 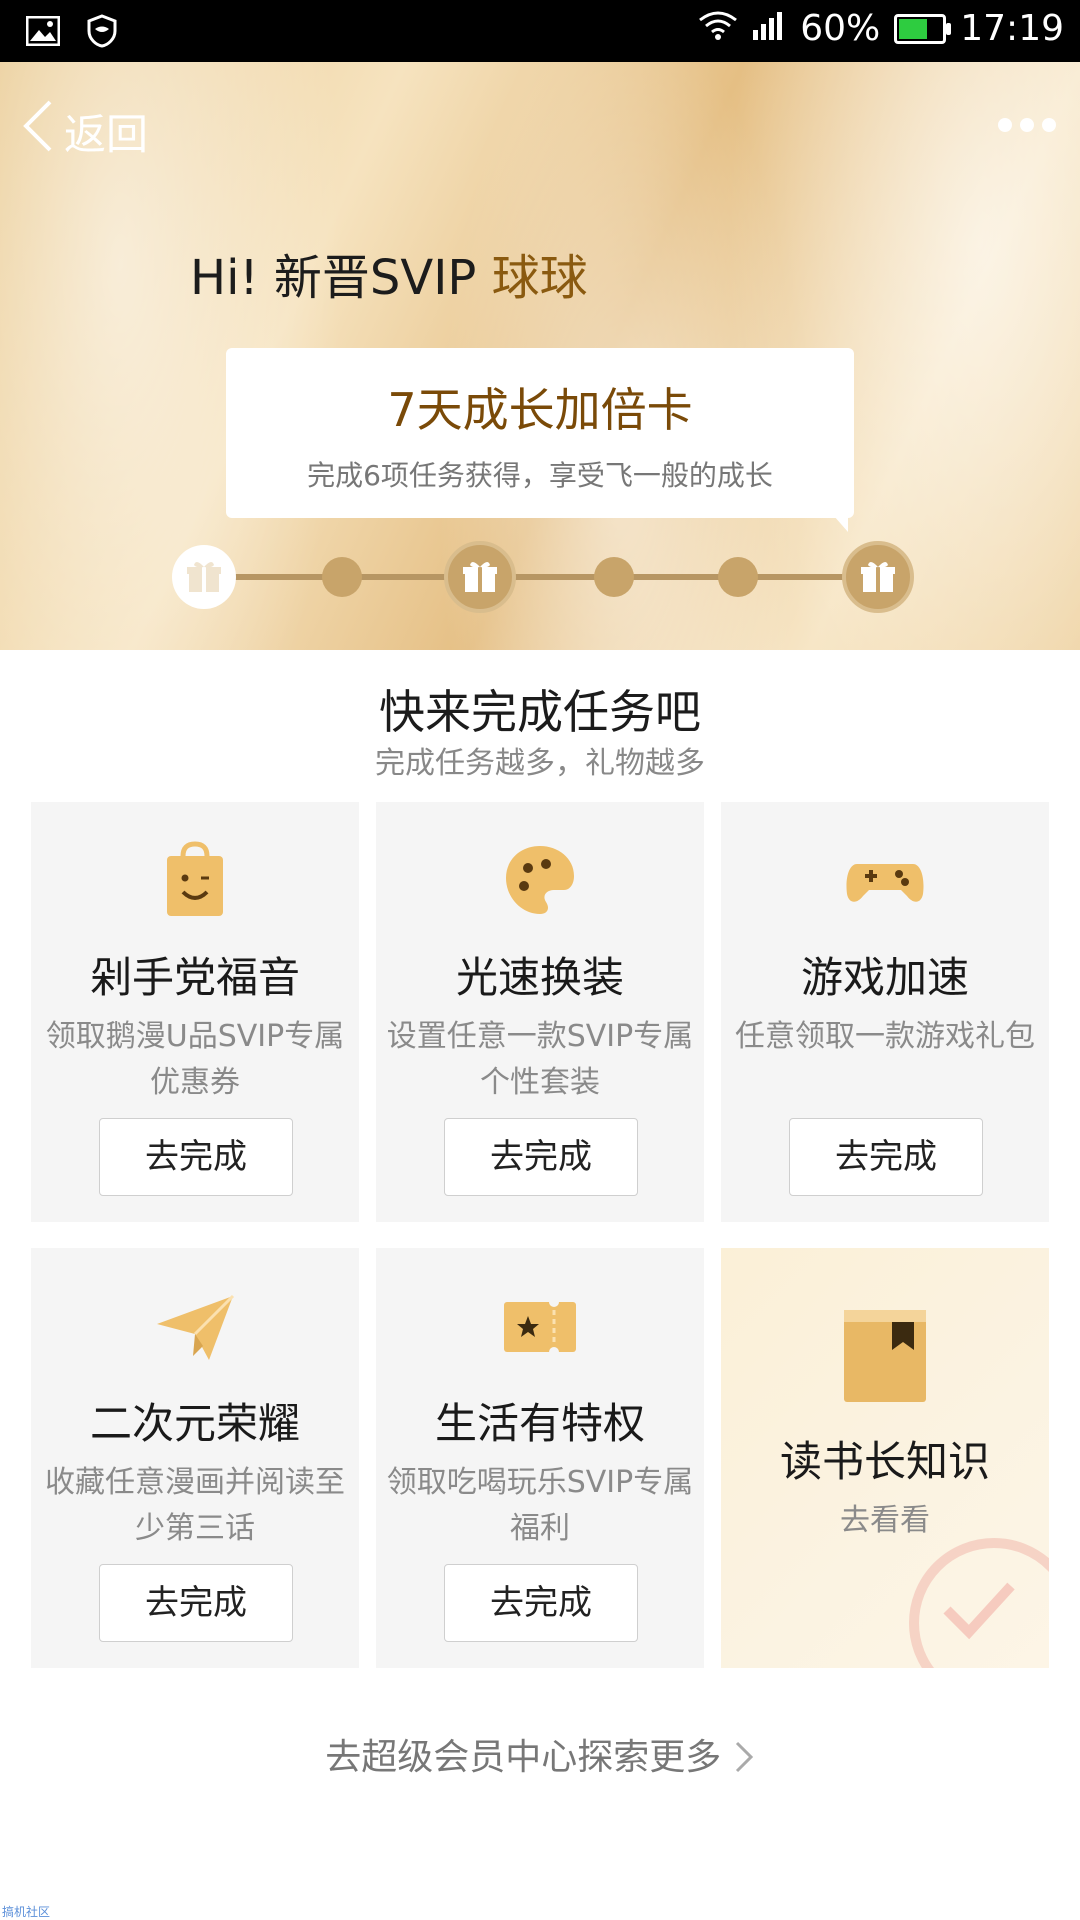 What do you see at coordinates (43, 32) in the screenshot?
I see `image-icon` at bounding box center [43, 32].